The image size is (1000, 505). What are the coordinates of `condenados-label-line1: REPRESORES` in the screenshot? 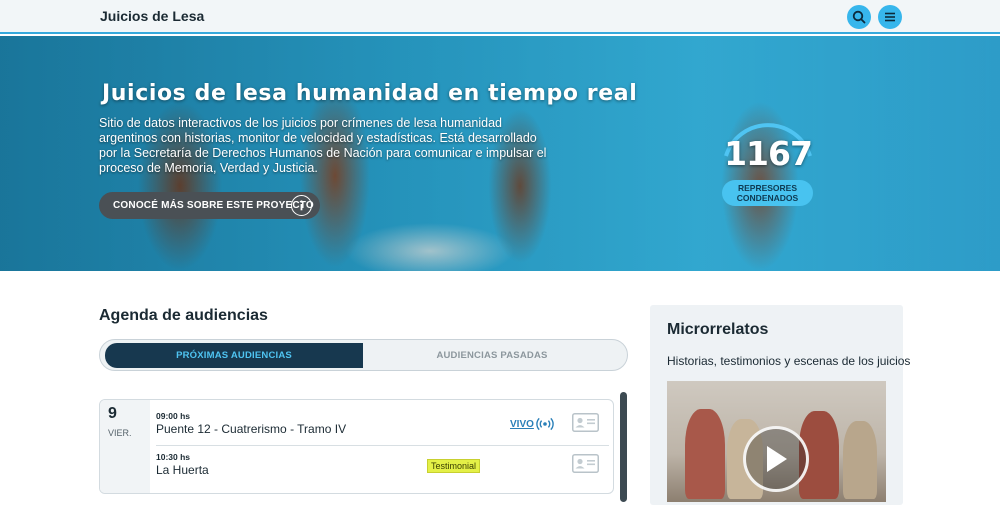 It's located at (767, 188).